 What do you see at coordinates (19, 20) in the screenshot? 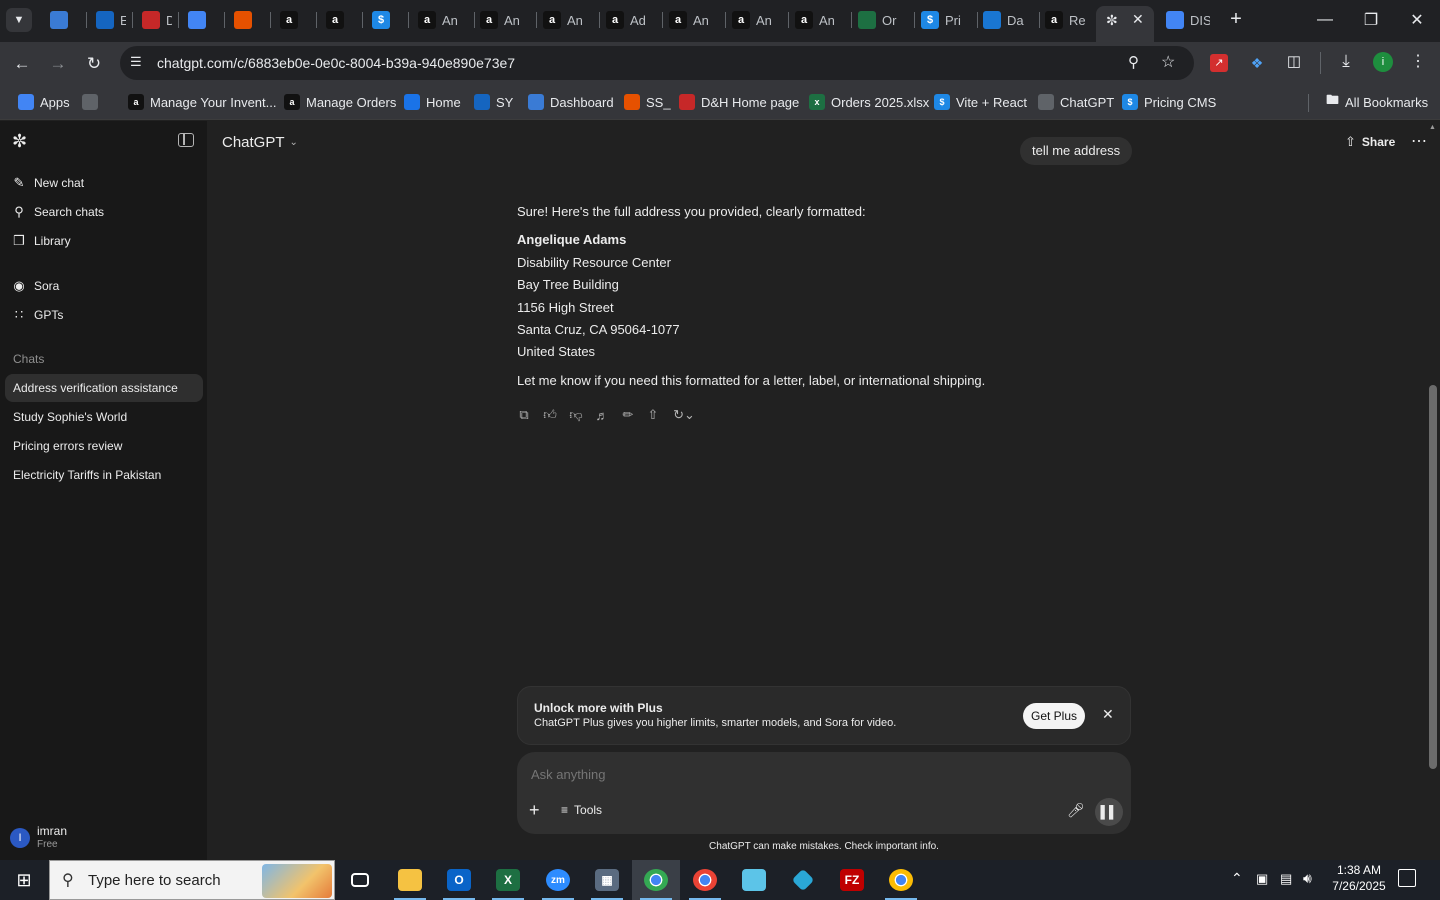
I see `tab-search-button: ▼` at bounding box center [19, 20].